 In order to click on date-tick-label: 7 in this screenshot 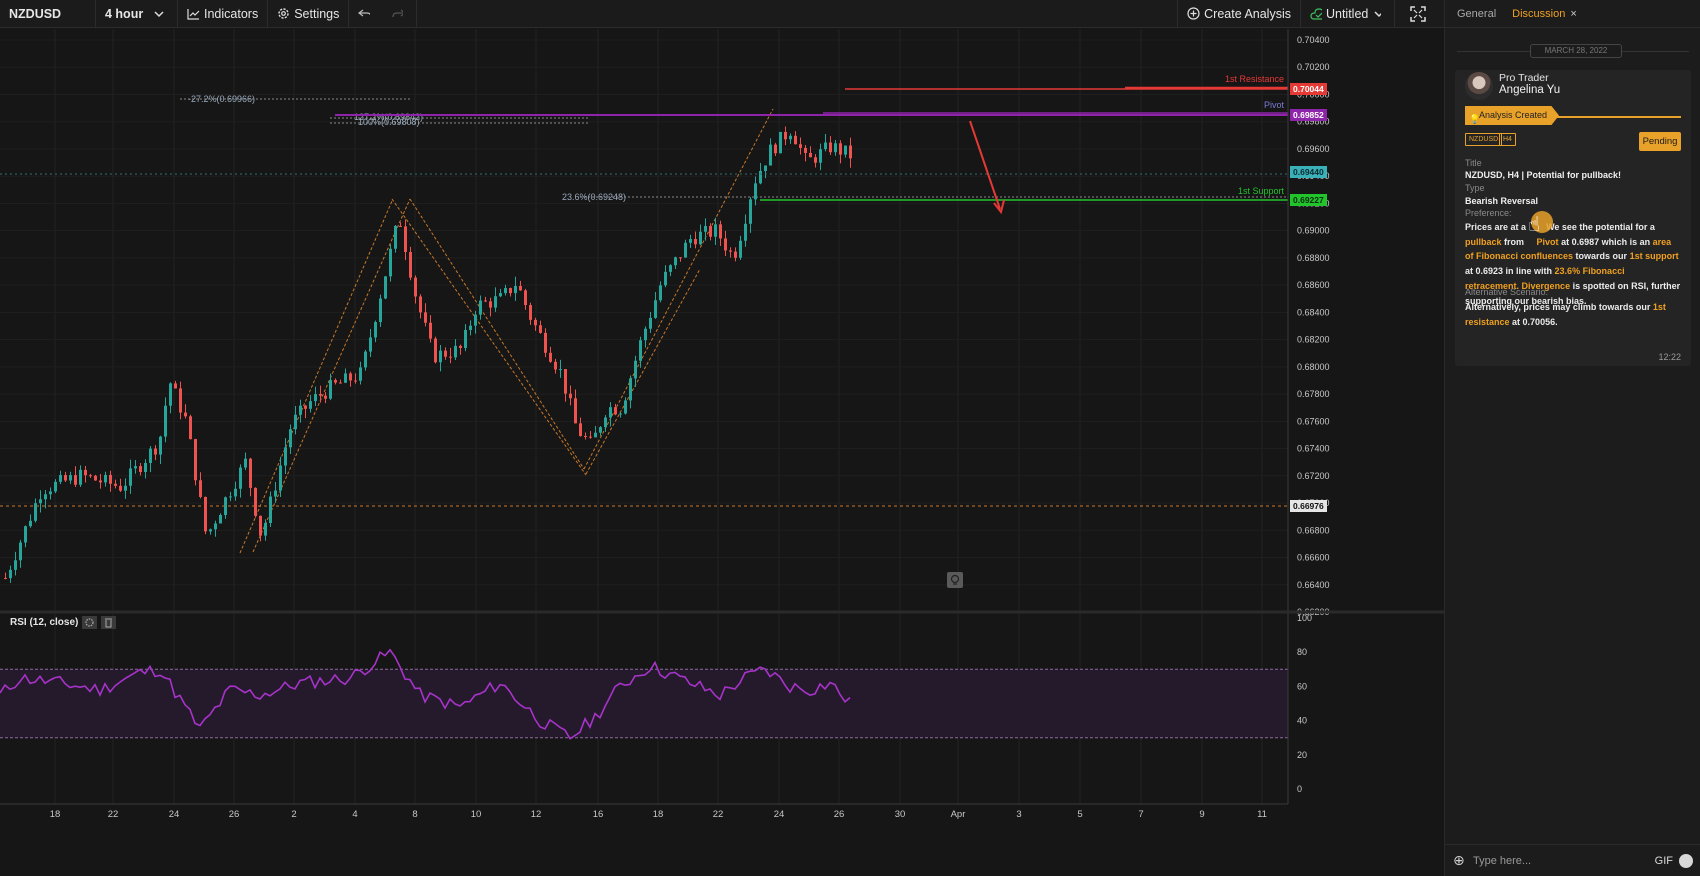, I will do `click(1140, 814)`.